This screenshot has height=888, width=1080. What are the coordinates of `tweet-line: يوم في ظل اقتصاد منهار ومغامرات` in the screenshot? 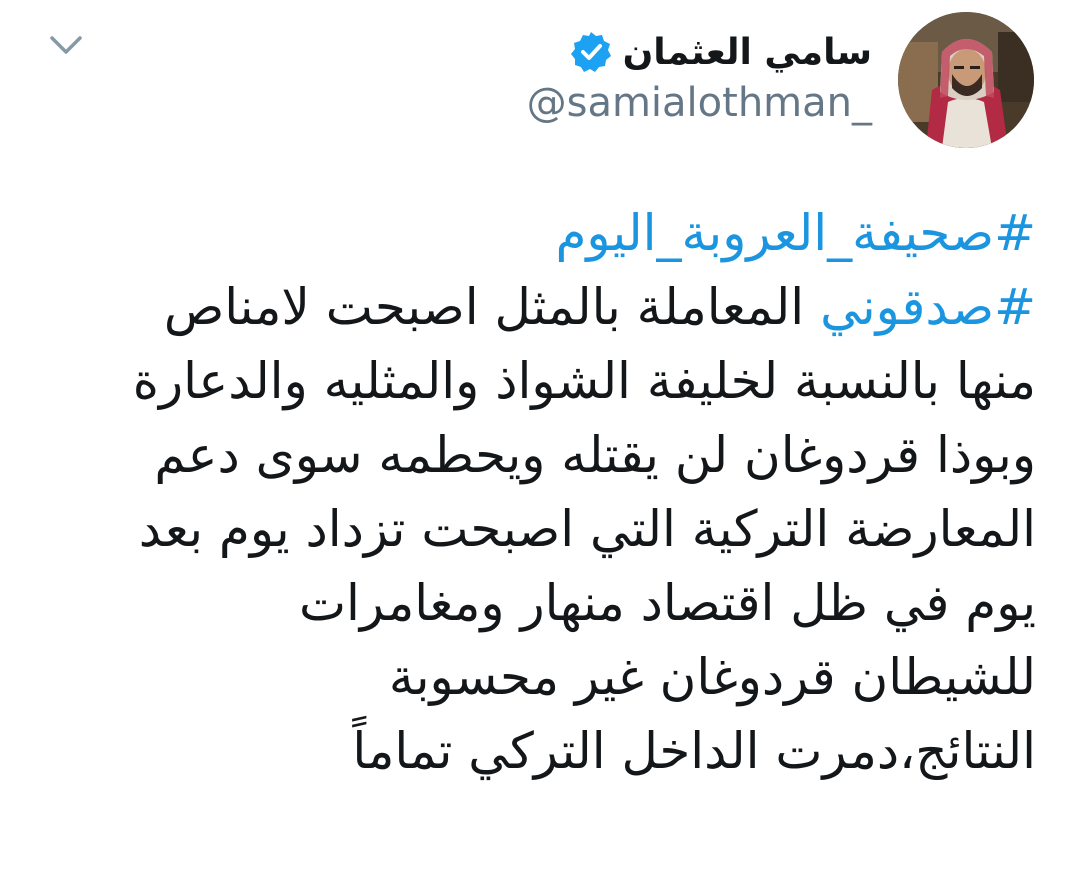 It's located at (667, 603).